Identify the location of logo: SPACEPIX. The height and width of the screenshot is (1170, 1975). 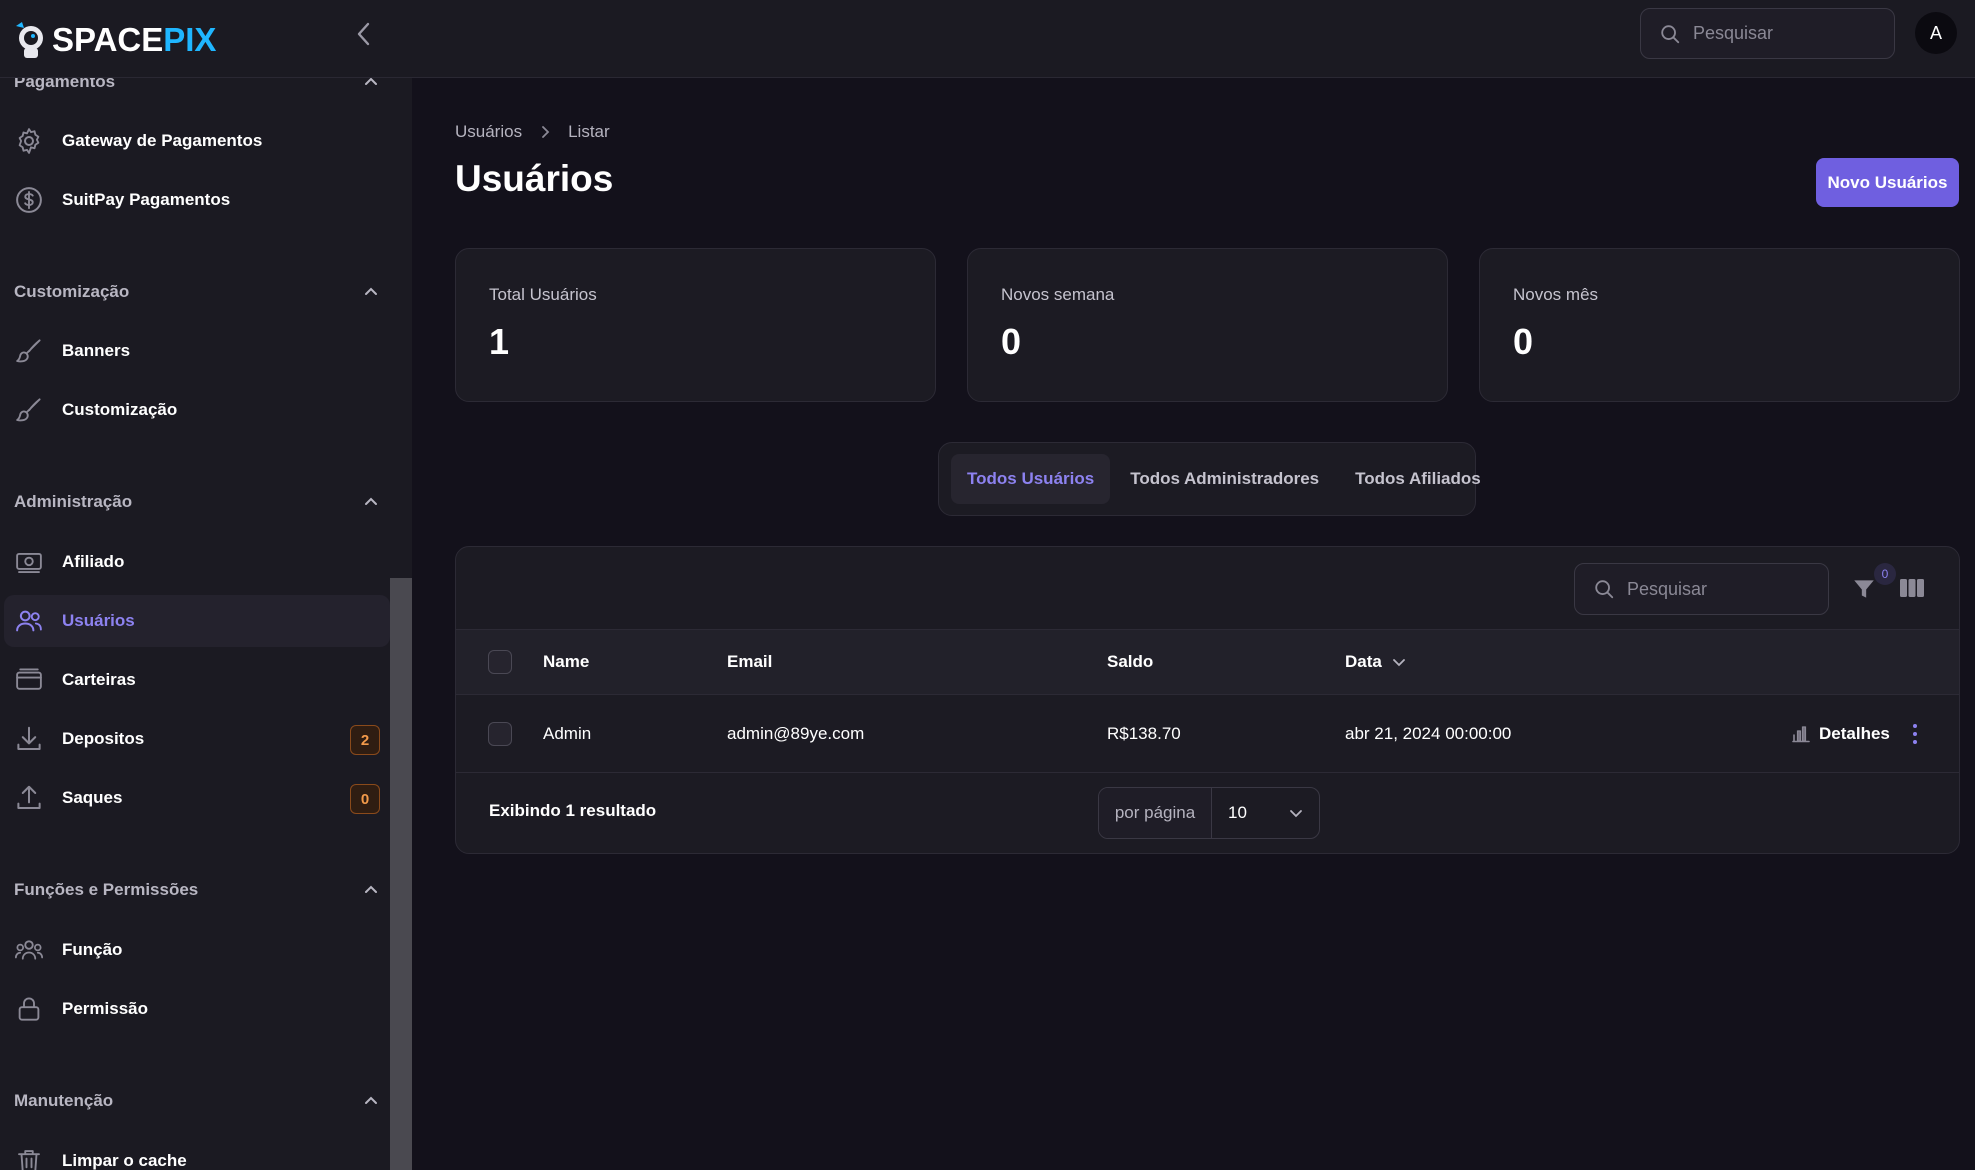
(114, 40).